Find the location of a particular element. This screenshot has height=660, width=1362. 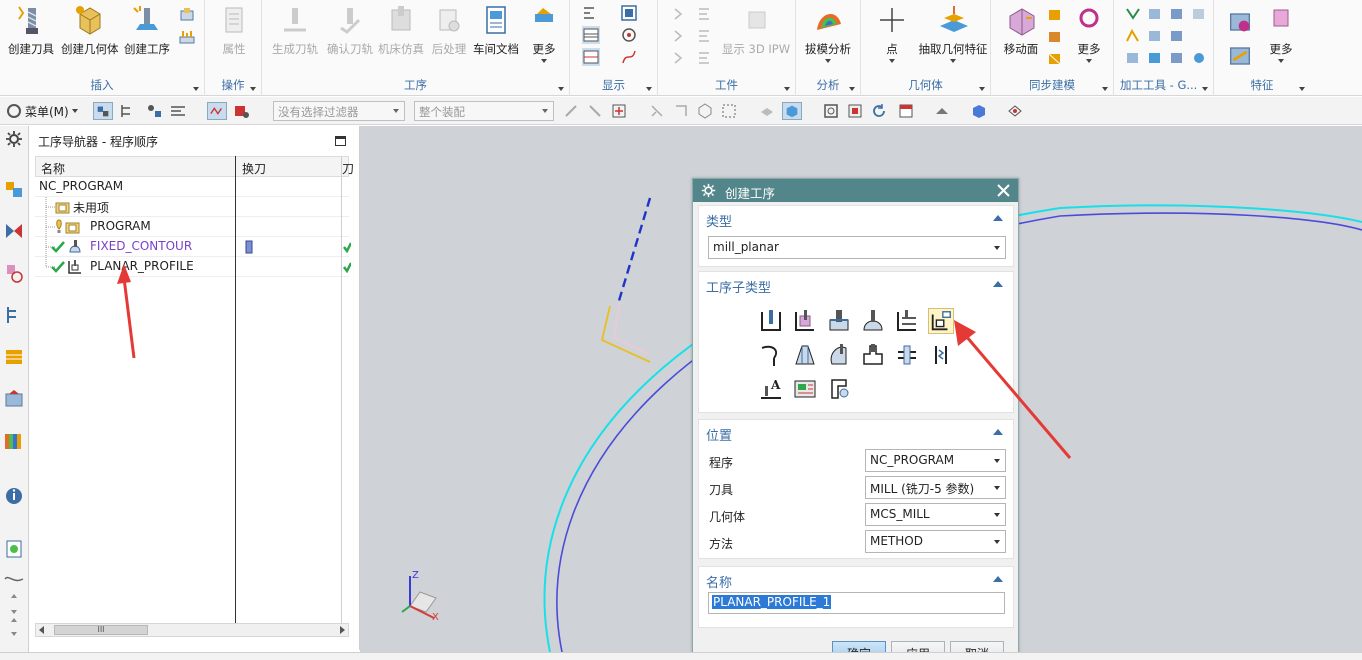

point-icon is located at coordinates (629, 35).